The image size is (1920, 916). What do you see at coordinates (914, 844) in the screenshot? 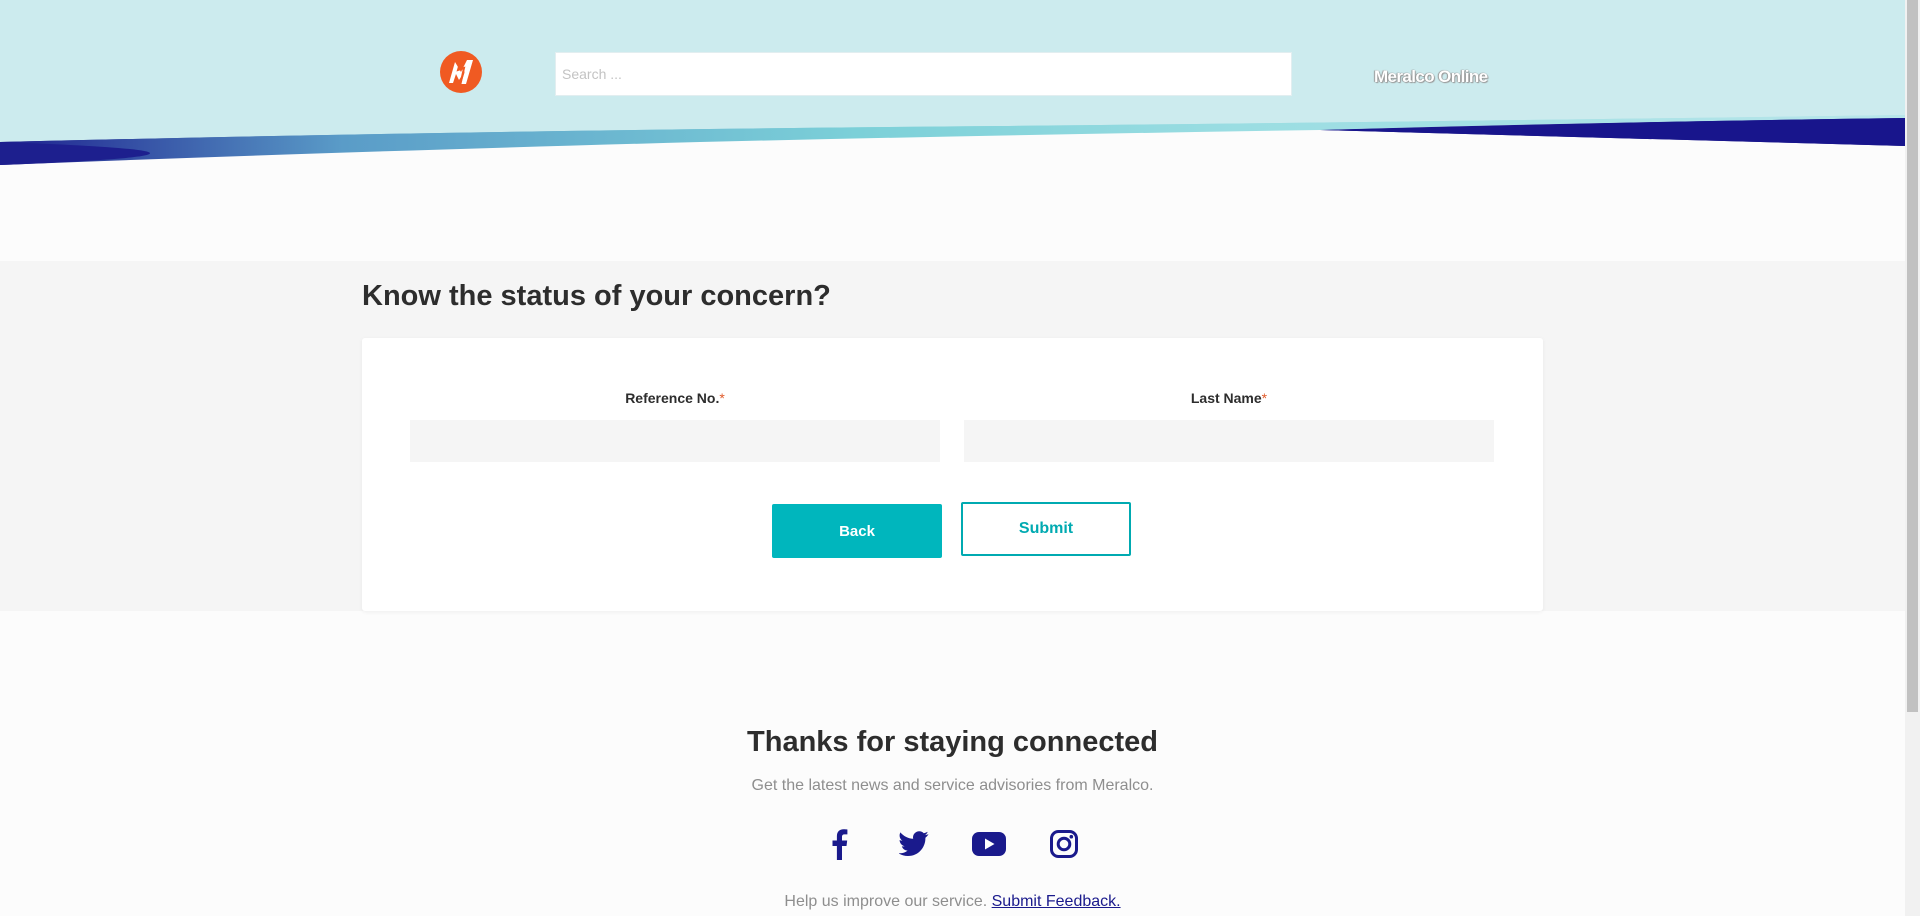
I see `twitter-icon` at bounding box center [914, 844].